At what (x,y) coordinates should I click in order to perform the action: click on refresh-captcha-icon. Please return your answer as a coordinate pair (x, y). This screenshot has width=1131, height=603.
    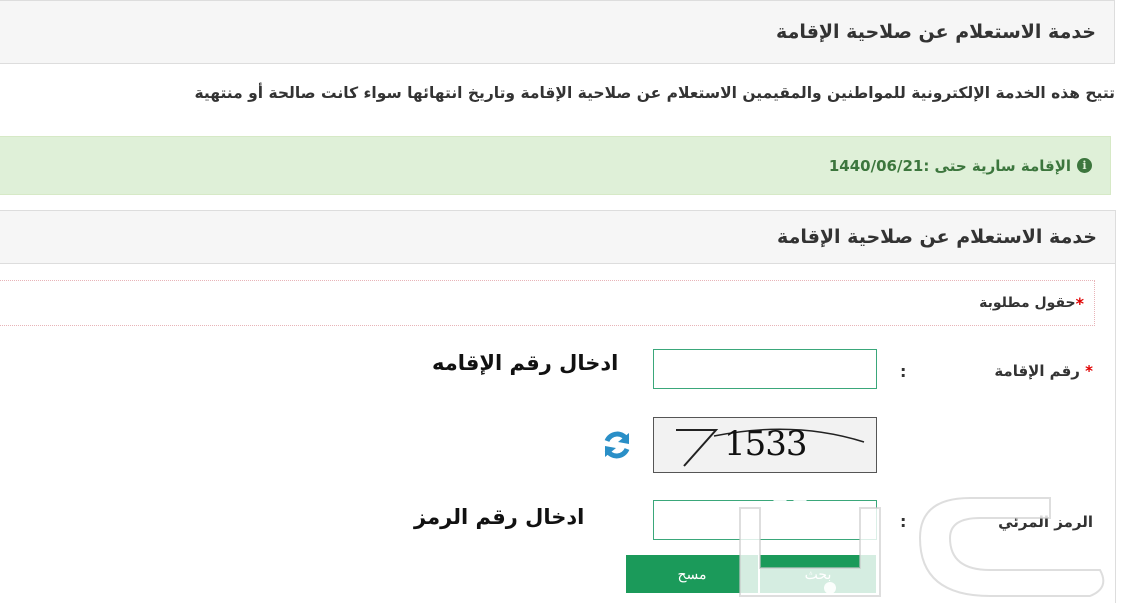
    Looking at the image, I should click on (617, 445).